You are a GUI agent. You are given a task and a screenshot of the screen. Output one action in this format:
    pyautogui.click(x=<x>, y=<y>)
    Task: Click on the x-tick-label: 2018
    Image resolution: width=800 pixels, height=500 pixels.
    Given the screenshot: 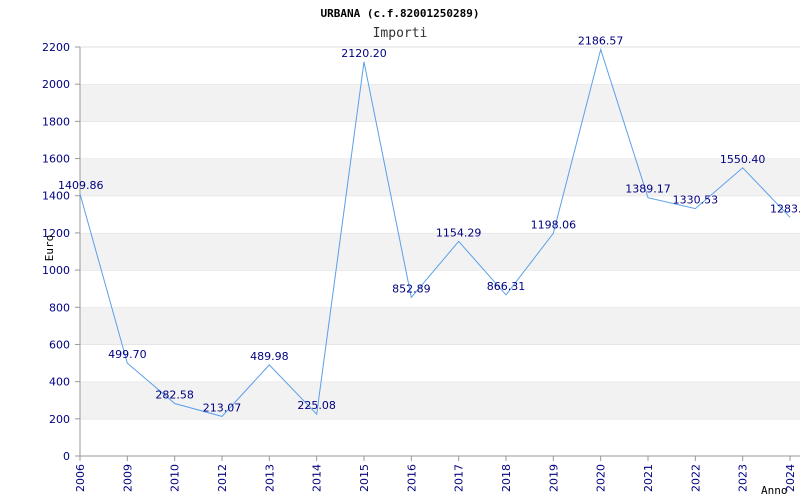 What is the action you would take?
    pyautogui.click(x=506, y=478)
    